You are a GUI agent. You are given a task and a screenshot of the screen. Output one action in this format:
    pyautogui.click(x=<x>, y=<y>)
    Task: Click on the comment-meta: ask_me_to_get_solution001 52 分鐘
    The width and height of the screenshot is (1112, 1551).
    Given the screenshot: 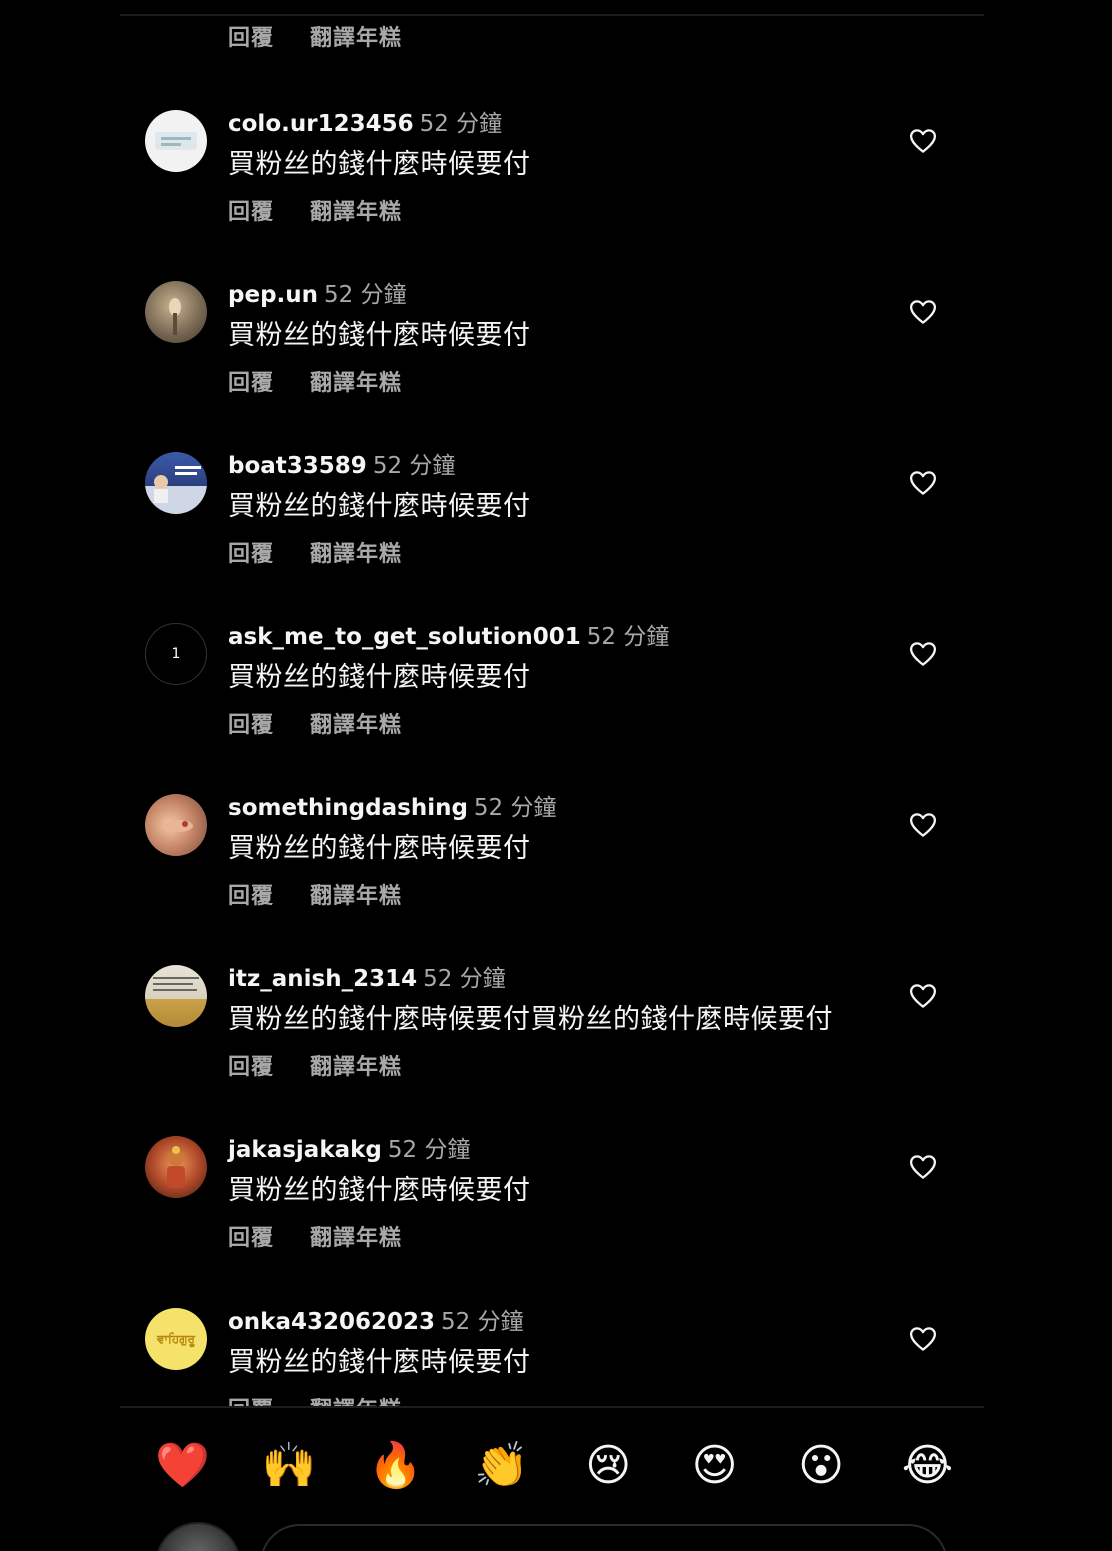 What is the action you would take?
    pyautogui.click(x=448, y=634)
    